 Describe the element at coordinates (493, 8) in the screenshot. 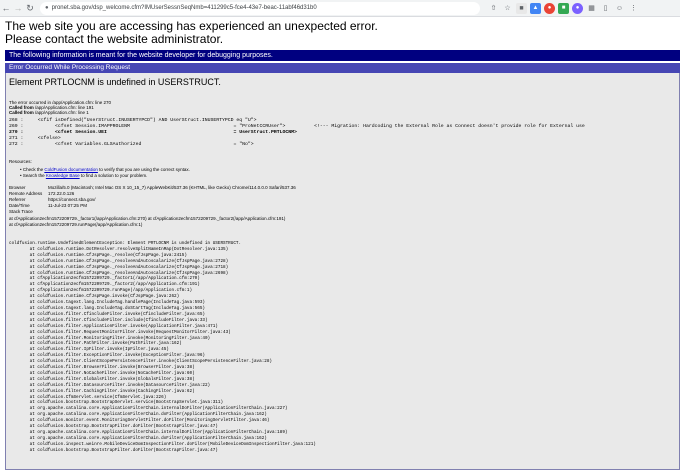

I see `share-icon: ⇧` at that location.